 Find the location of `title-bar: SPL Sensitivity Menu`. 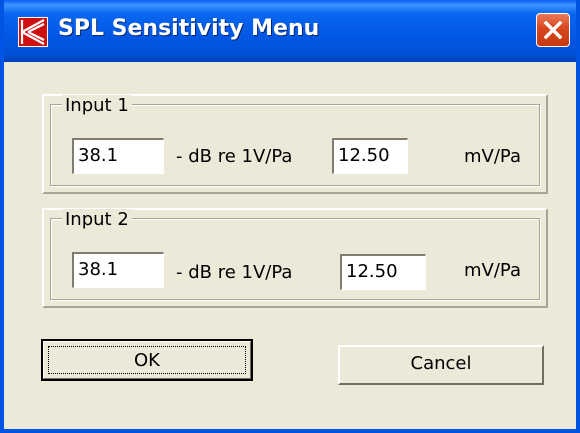

title-bar: SPL Sensitivity Menu is located at coordinates (290, 31).